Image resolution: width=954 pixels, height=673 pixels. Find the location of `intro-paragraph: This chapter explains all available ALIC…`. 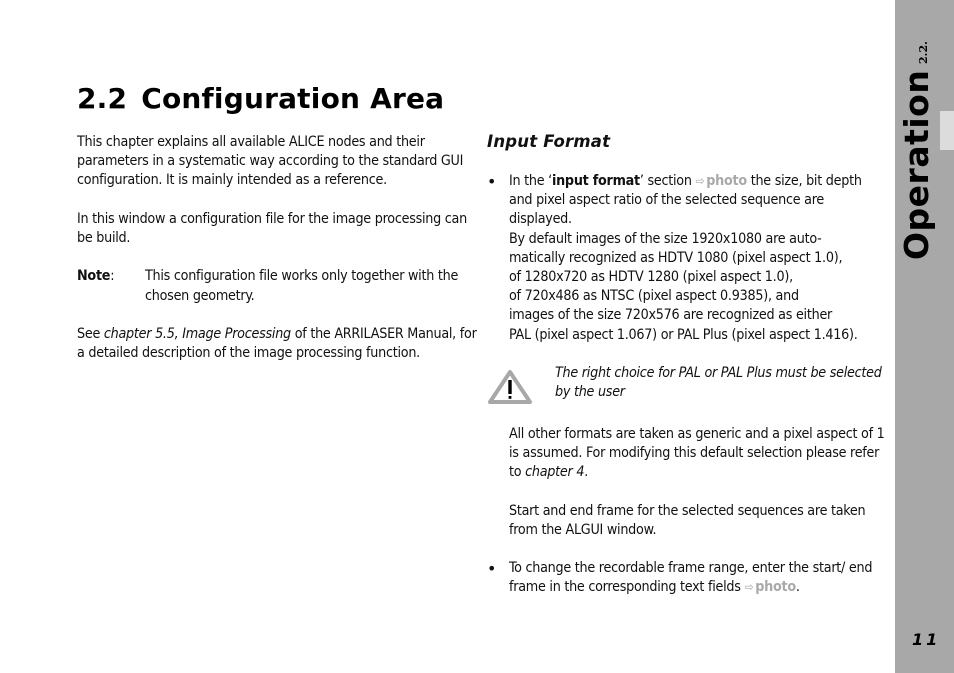

intro-paragraph: This chapter explains all available ALIC… is located at coordinates (270, 161).